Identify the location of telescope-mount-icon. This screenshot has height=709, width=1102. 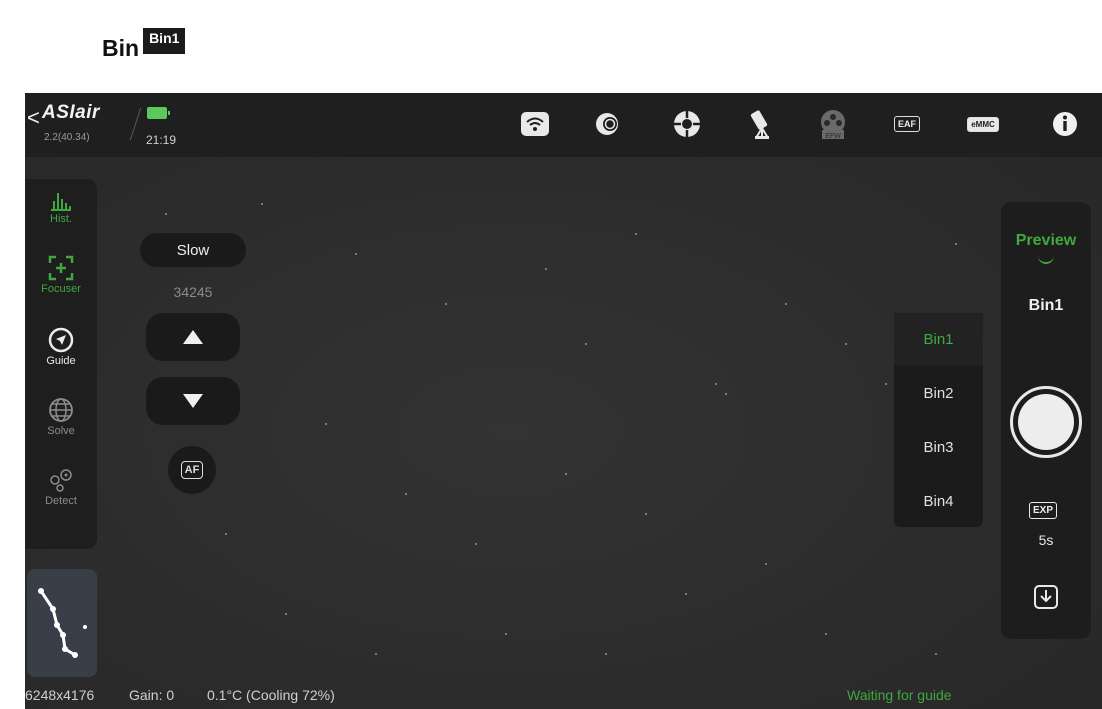
(763, 124).